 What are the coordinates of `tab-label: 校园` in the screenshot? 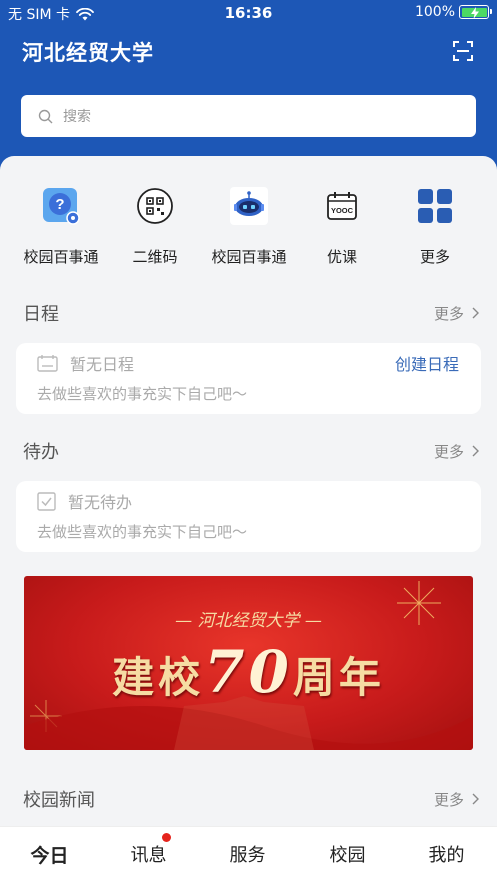 It's located at (347, 855).